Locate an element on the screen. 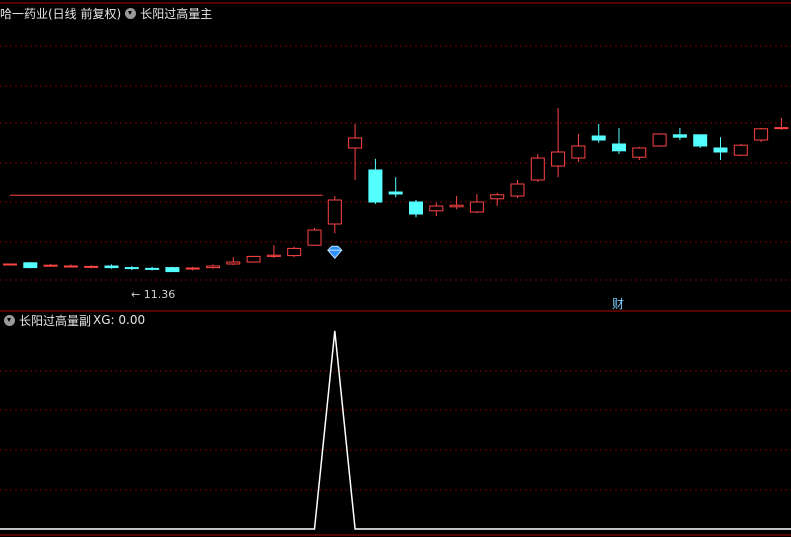 The height and width of the screenshot is (537, 791). diamond-signal-icon is located at coordinates (335, 252).